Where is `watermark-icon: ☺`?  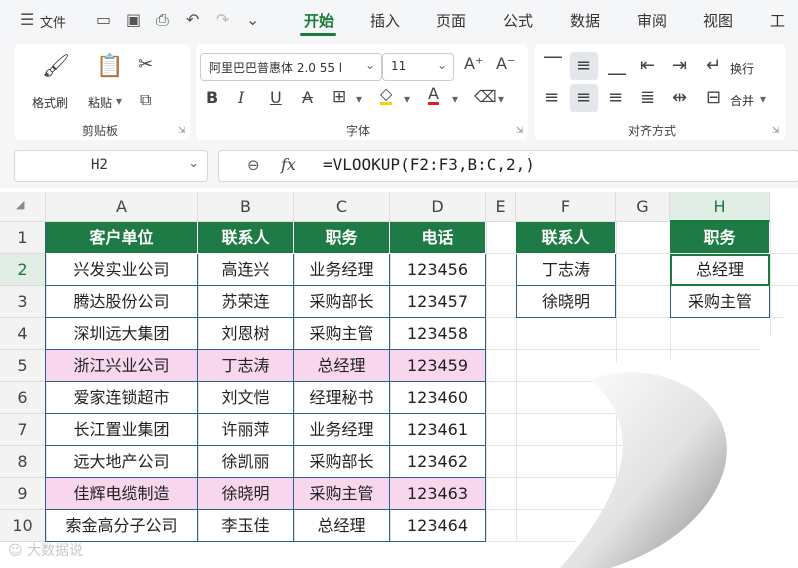
watermark-icon: ☺ is located at coordinates (15, 551).